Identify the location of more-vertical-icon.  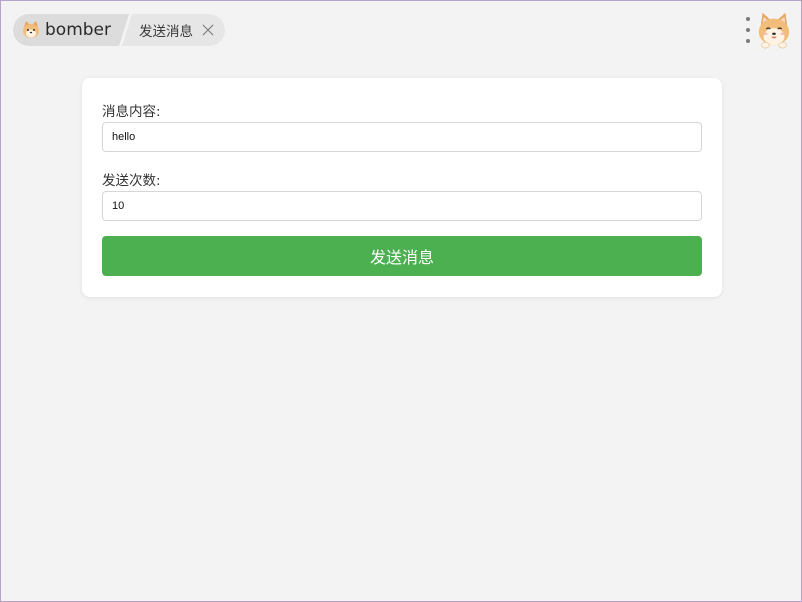
(748, 30).